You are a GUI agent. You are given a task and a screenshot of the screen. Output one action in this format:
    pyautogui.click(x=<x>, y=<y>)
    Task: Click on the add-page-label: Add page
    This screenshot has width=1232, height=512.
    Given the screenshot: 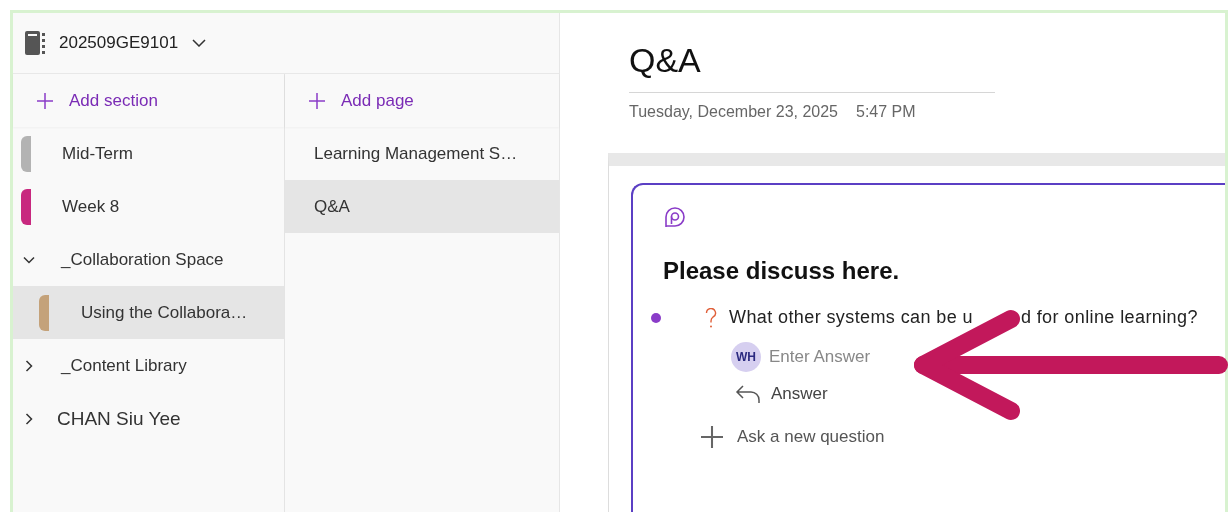 What is the action you would take?
    pyautogui.click(x=377, y=100)
    